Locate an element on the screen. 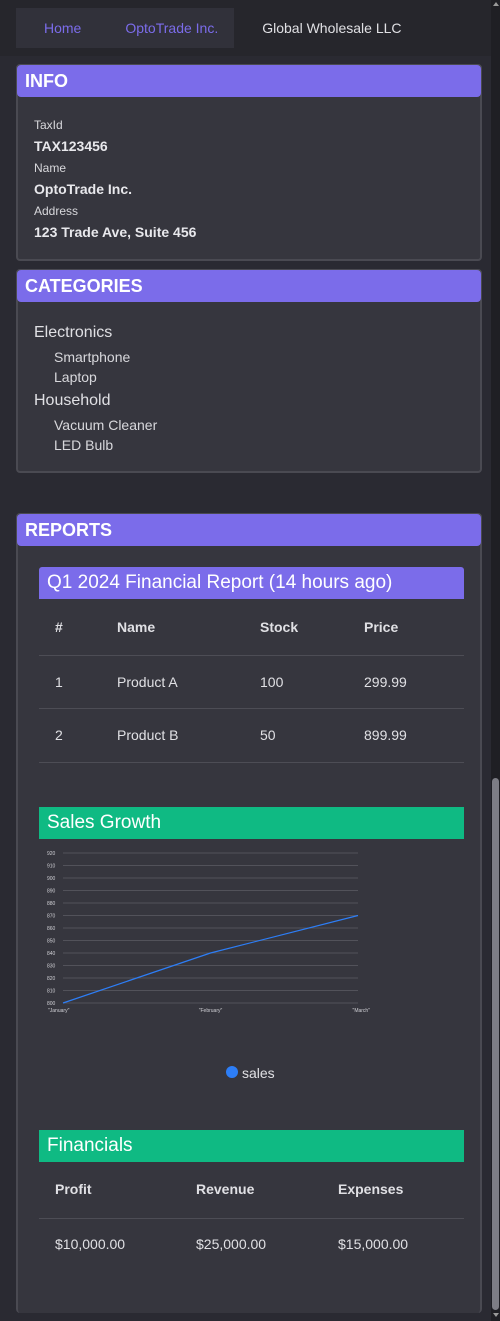  chart-y-tick-label: 920 is located at coordinates (51, 854).